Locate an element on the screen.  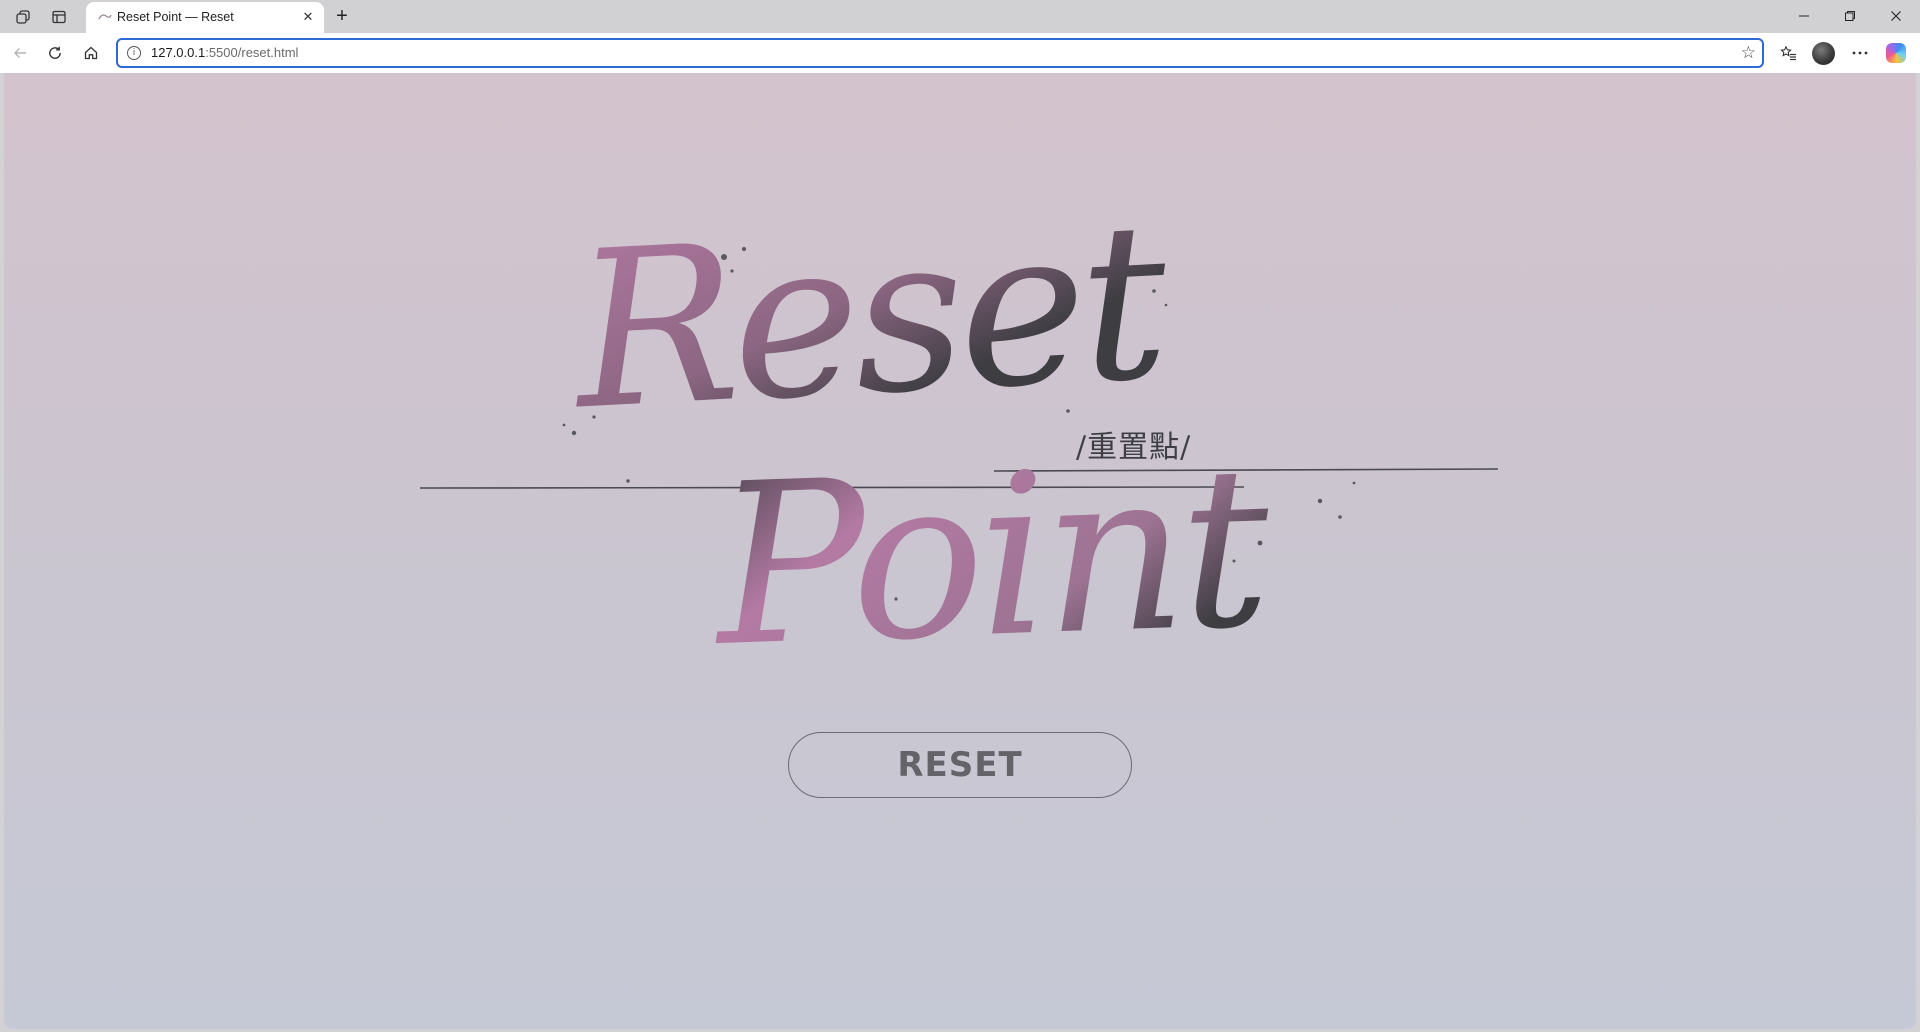
reset-button: RESET is located at coordinates (960, 765).